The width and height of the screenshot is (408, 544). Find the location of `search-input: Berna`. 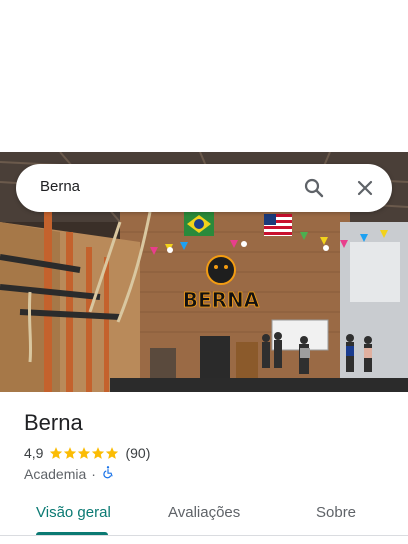

search-input: Berna is located at coordinates (60, 186).